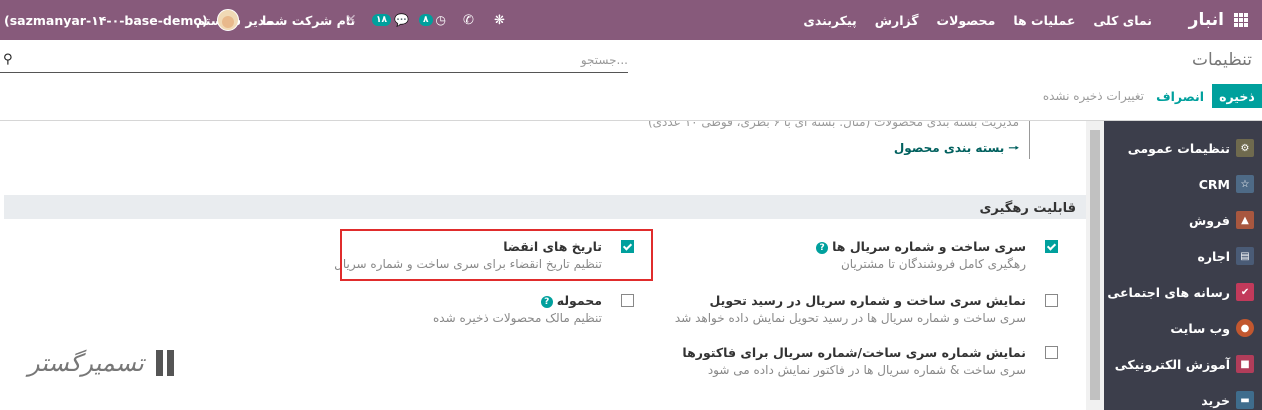 Image resolution: width=1262 pixels, height=410 pixels. I want to click on sidebar-item-label: وب سایت, so click(1200, 328).